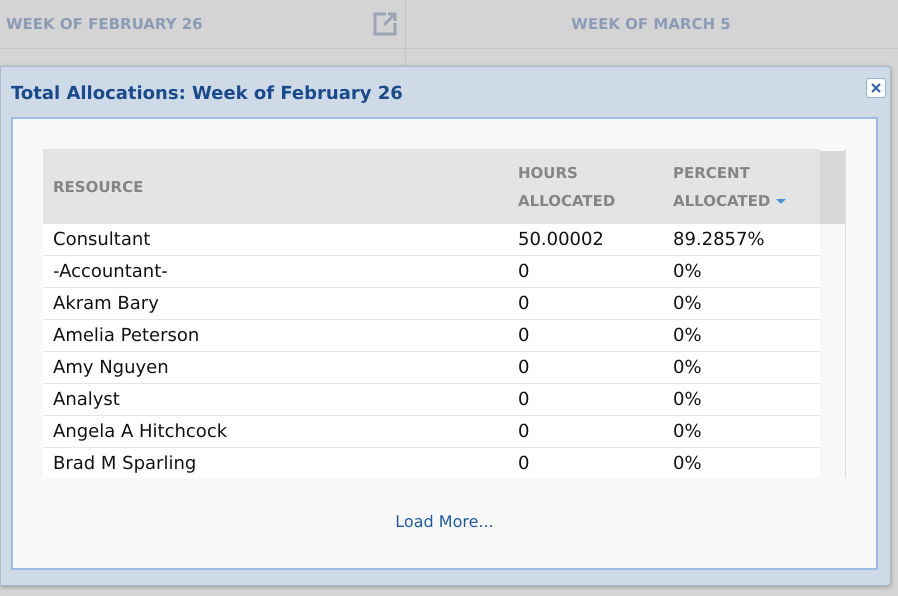  What do you see at coordinates (741, 186) in the screenshot?
I see `column-header: PERCENT ALLOCATED` at bounding box center [741, 186].